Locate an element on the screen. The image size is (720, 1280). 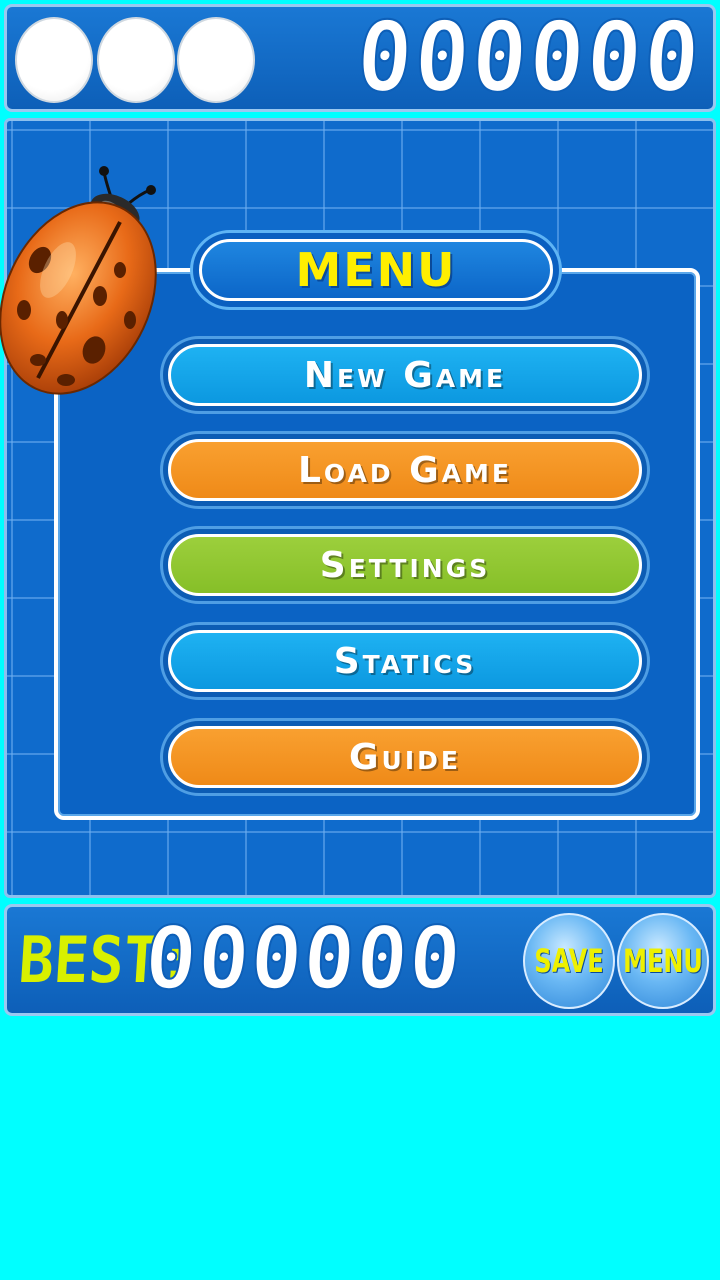
statics-button: Statics is located at coordinates (405, 661).